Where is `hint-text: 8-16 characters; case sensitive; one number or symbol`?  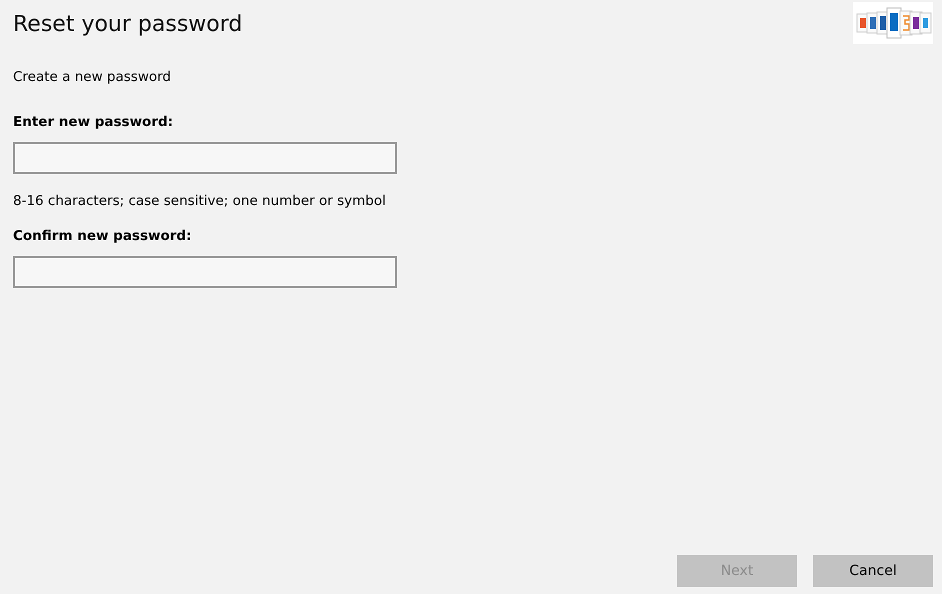
hint-text: 8-16 characters; case sensitive; one number or symbol is located at coordinates (200, 201).